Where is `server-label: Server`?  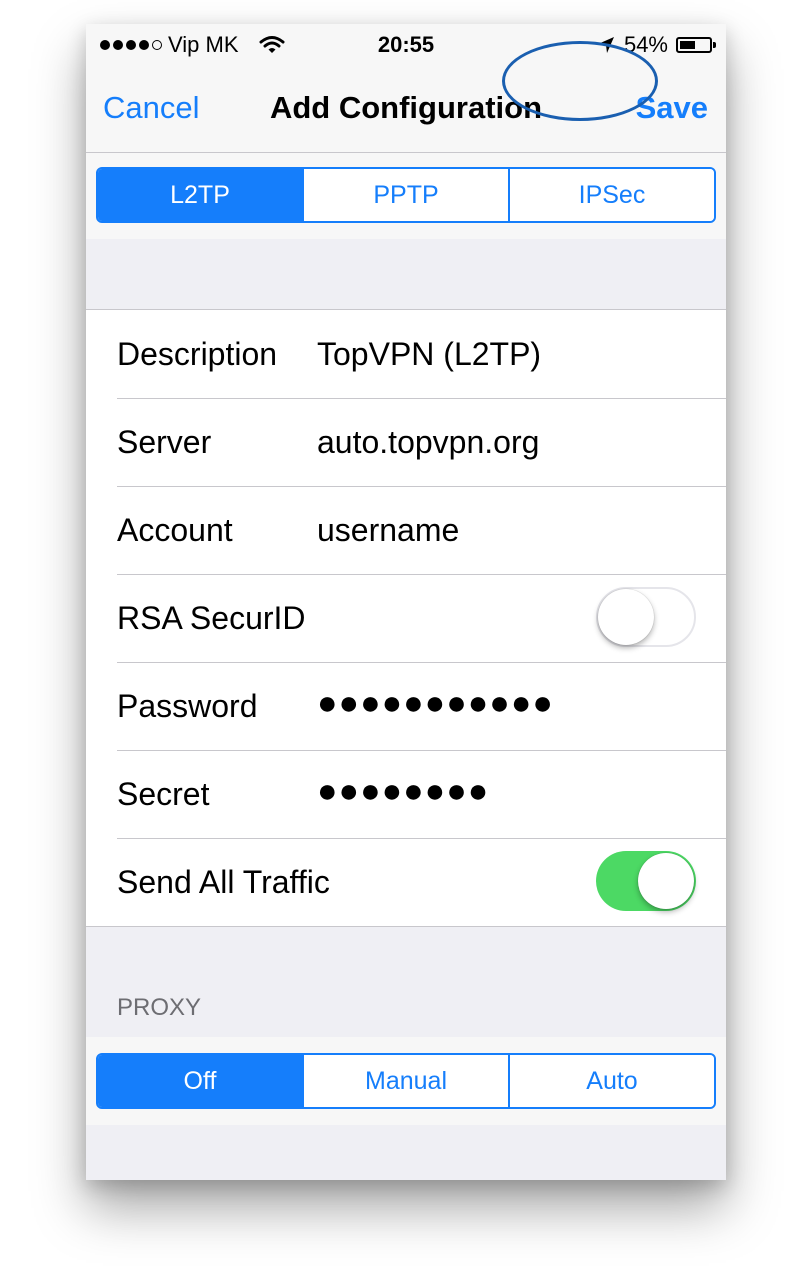 server-label: Server is located at coordinates (164, 442).